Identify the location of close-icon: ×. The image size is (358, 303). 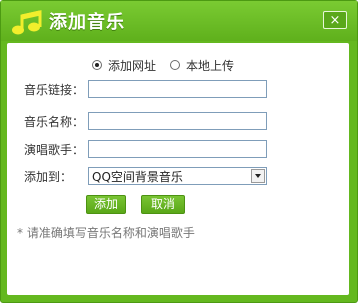
(335, 20).